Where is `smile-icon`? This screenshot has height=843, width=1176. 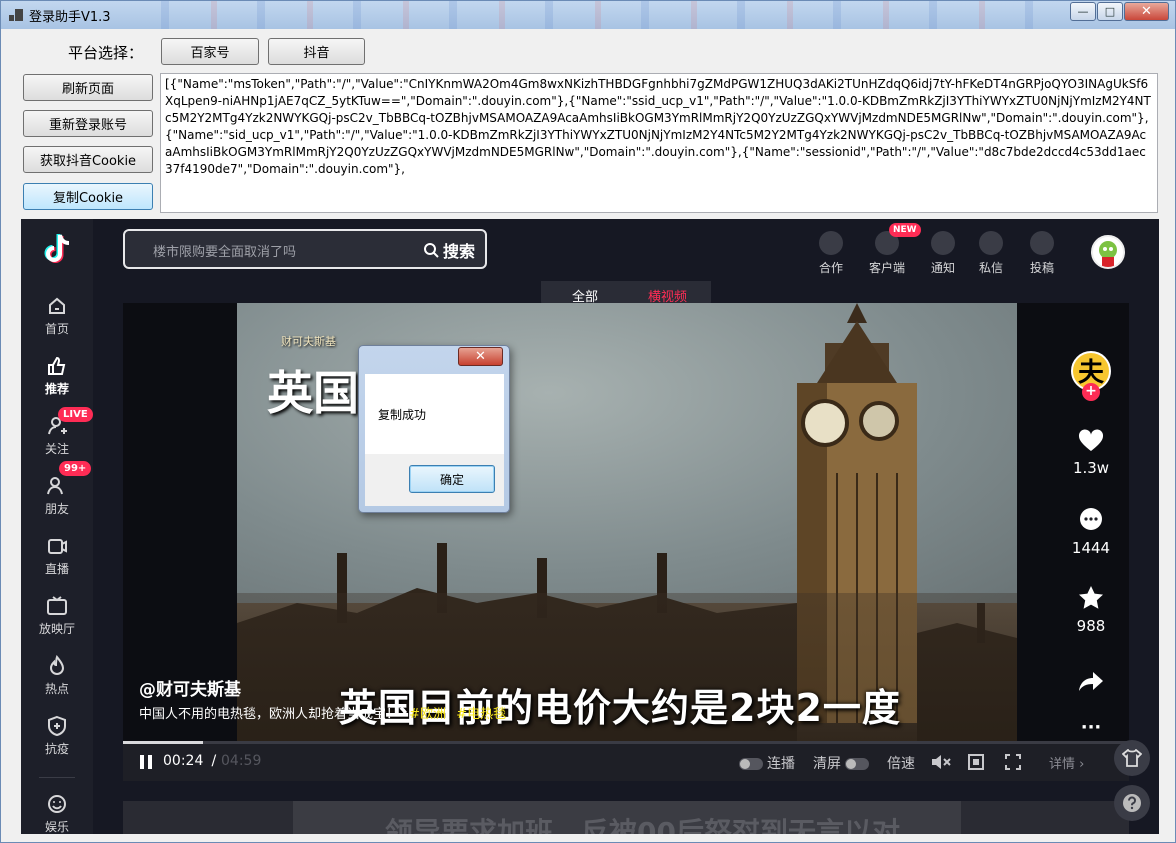 smile-icon is located at coordinates (57, 804).